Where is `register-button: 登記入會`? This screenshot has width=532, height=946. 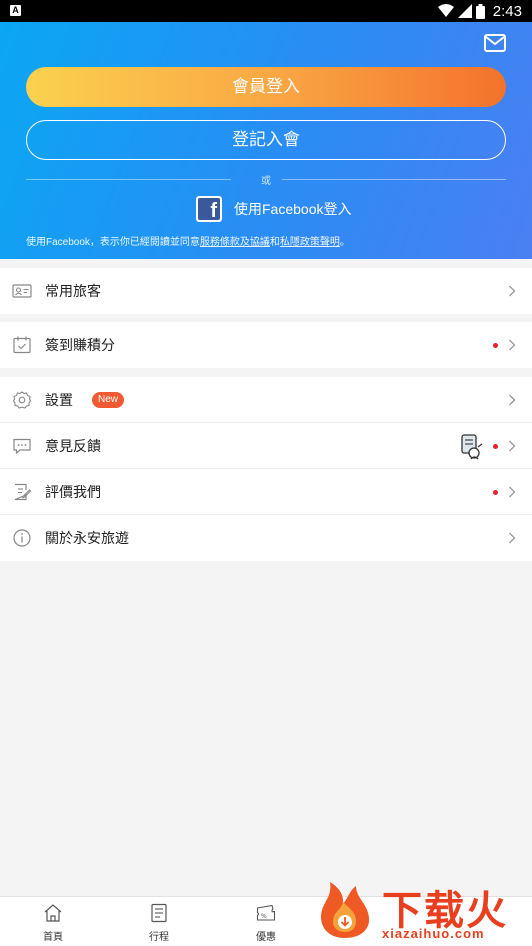
register-button: 登記入會 is located at coordinates (266, 140).